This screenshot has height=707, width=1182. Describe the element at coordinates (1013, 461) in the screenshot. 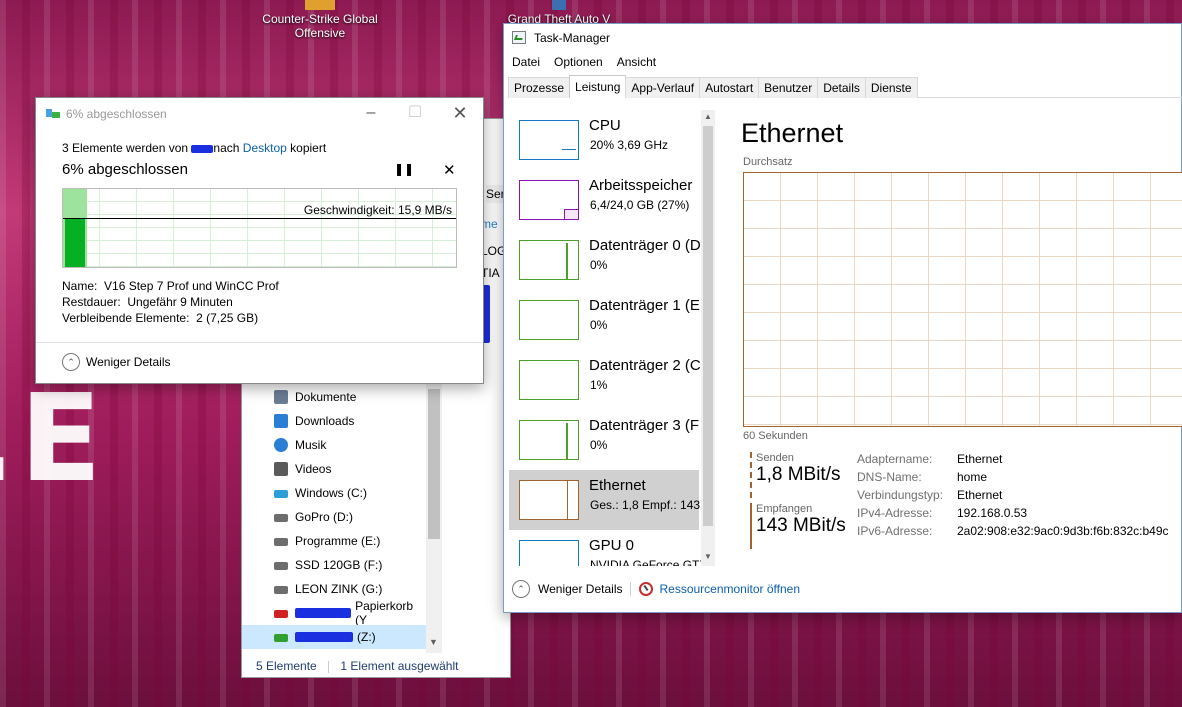

I see `property-row: Adaptername: Ethernet` at that location.